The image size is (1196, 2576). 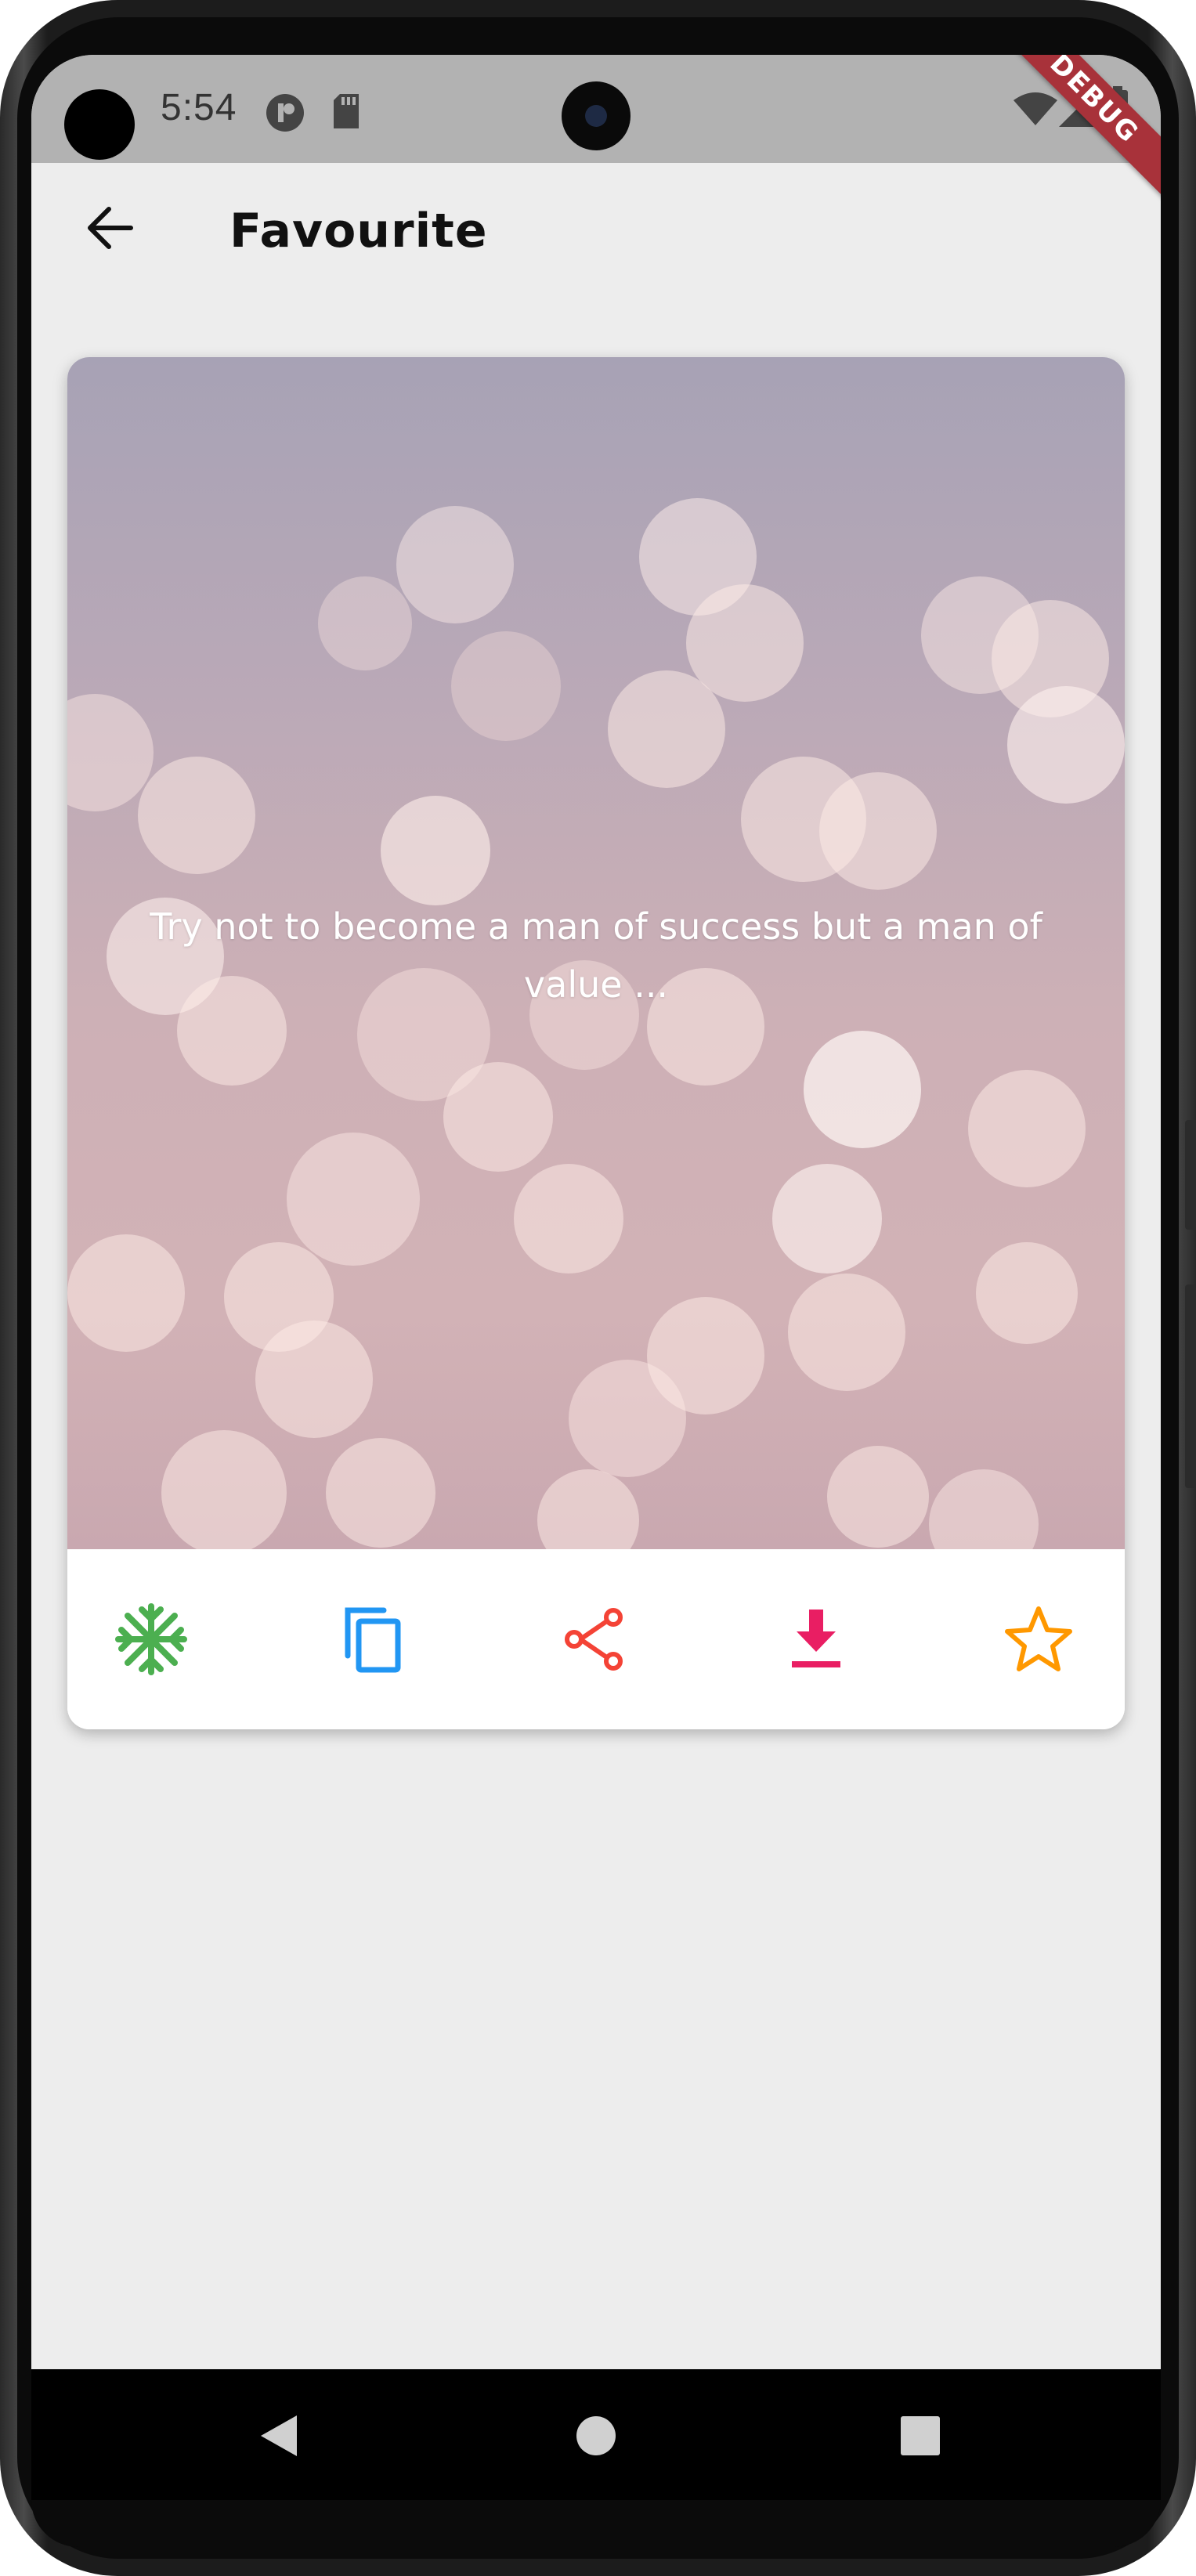 What do you see at coordinates (596, 115) in the screenshot?
I see `front-camera-icon` at bounding box center [596, 115].